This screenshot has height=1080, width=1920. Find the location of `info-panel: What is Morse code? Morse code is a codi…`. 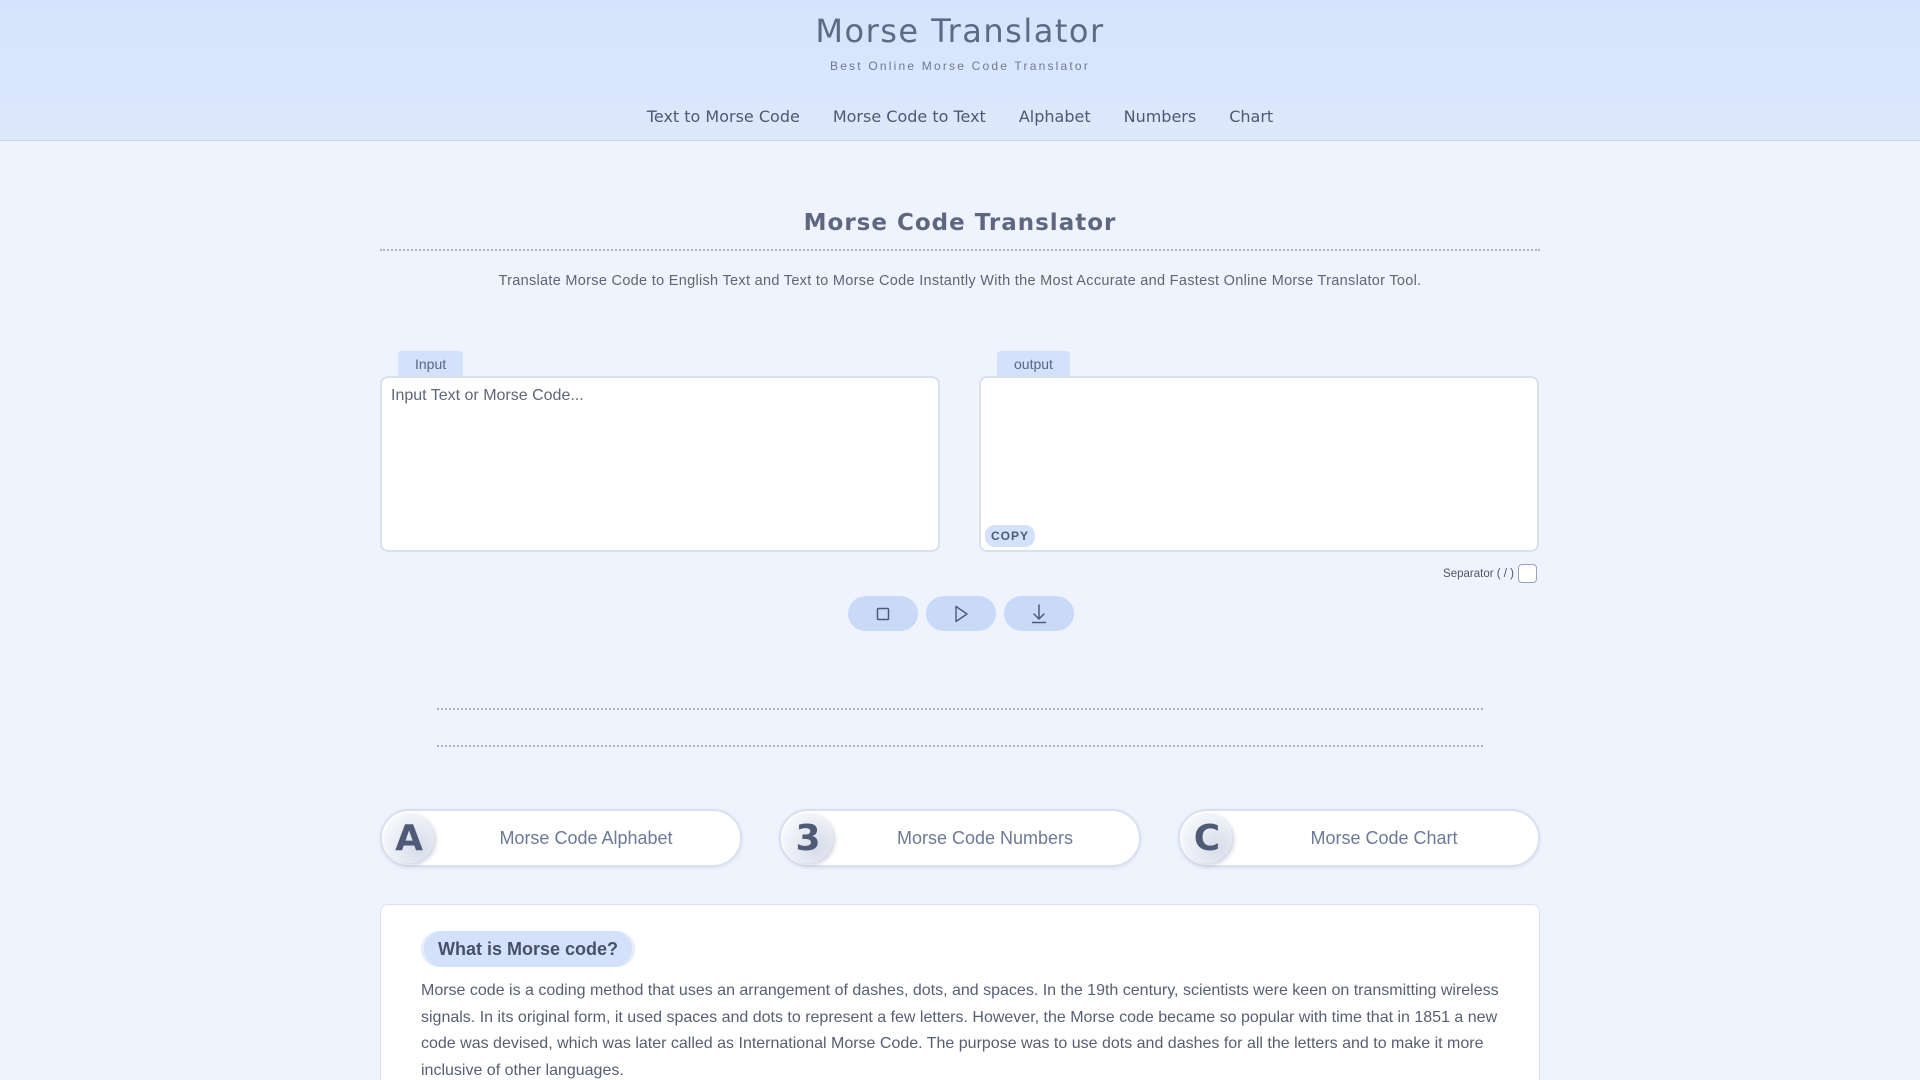

info-panel: What is Morse code? Morse code is a codi… is located at coordinates (960, 992).